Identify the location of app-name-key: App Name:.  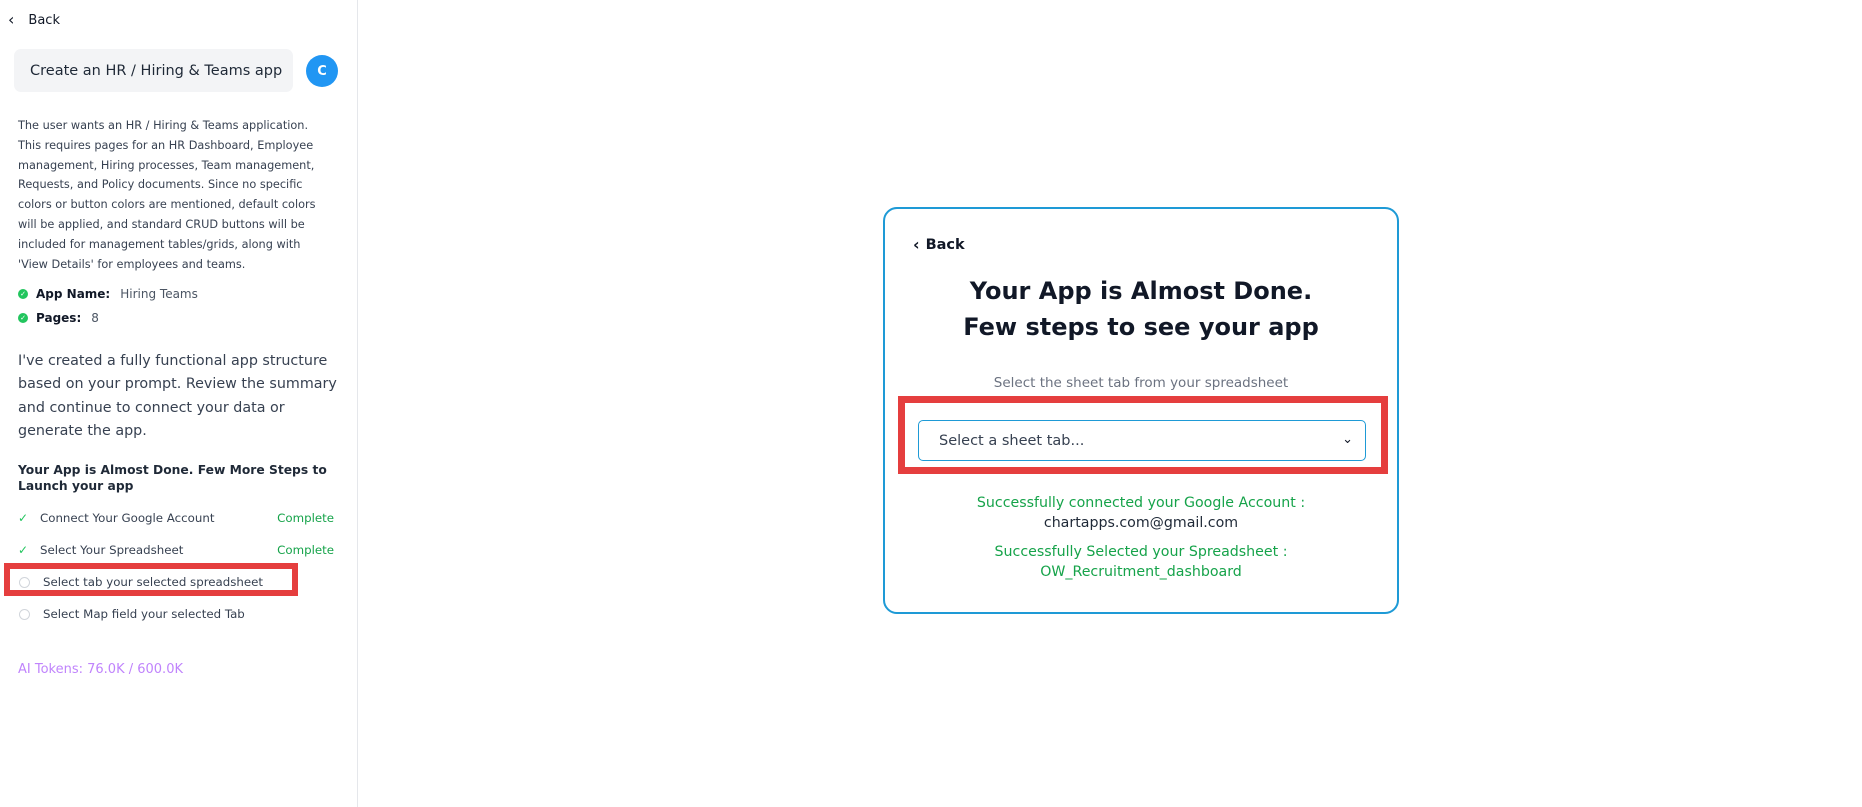
(73, 294).